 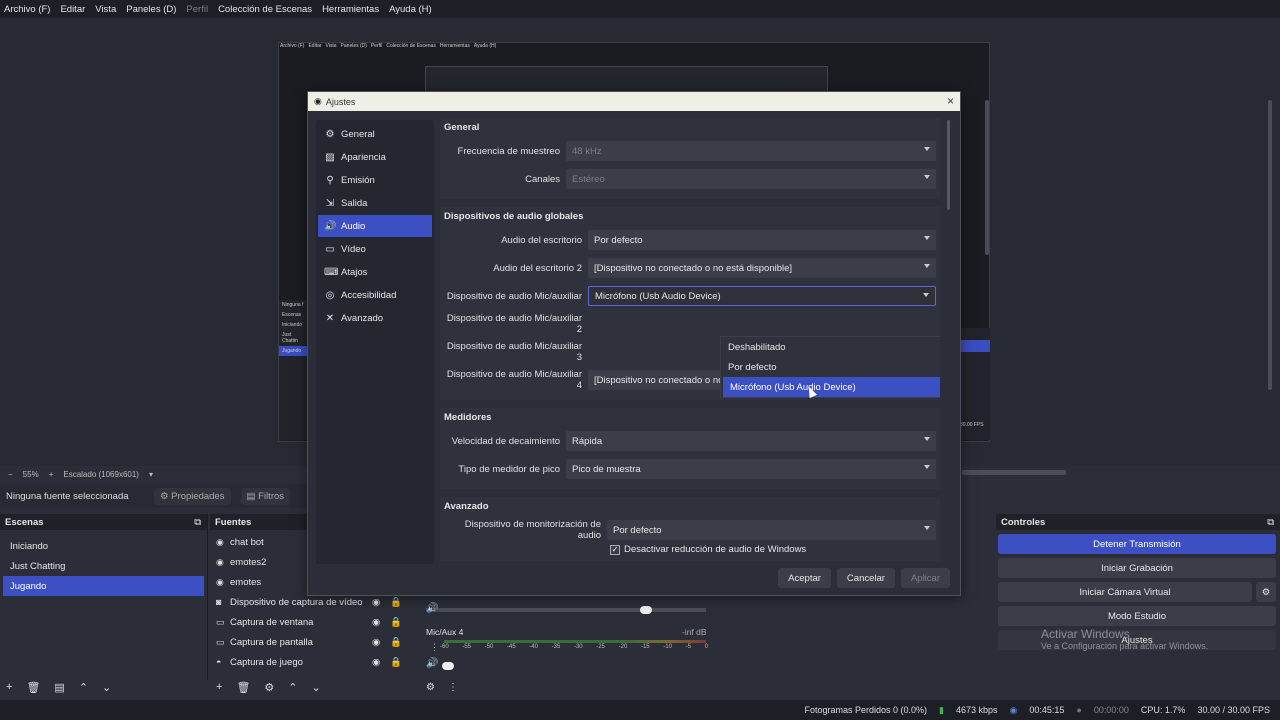 I want to click on tools-icon: ✕, so click(x=330, y=318).